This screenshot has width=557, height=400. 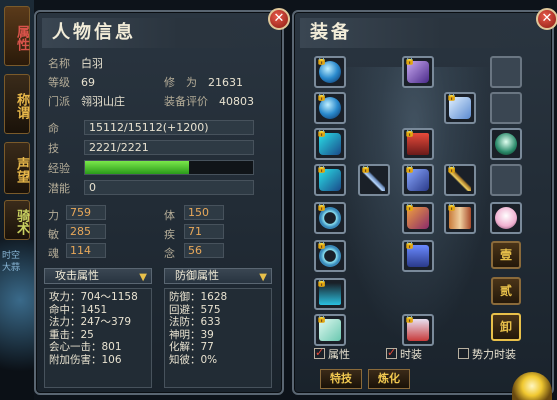 I want to click on defense-attr-item: 防御：1628, so click(x=198, y=297).